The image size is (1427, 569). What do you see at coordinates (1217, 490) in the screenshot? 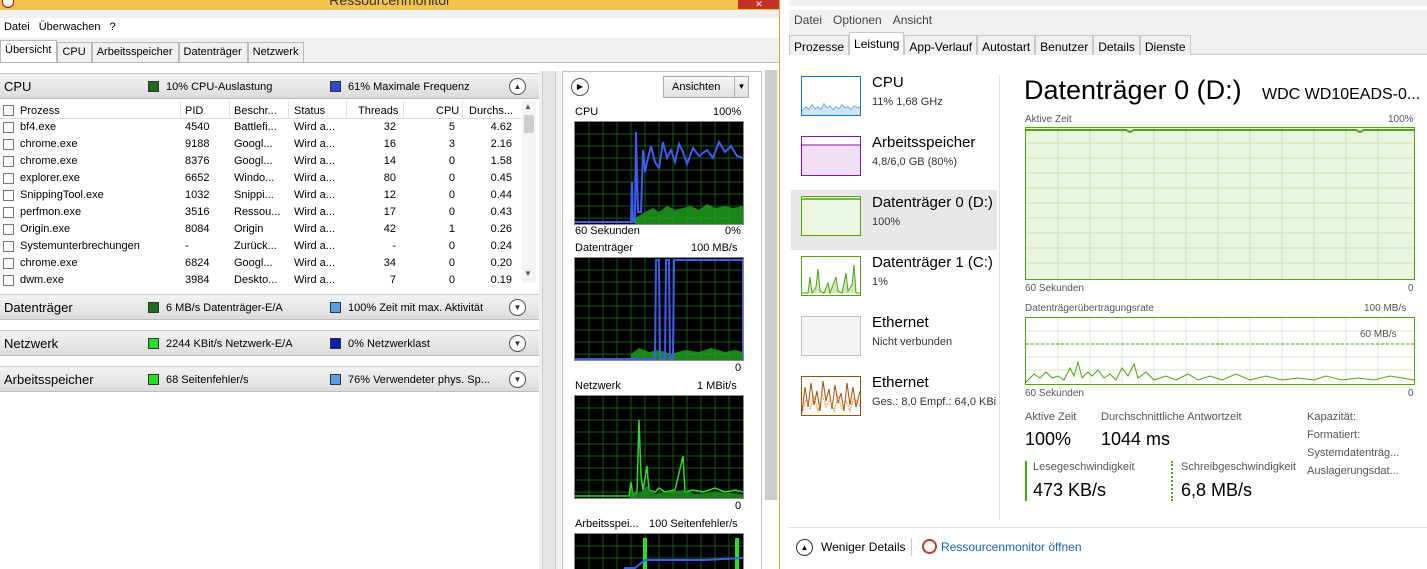
I see `write-speed-value: 6,8 MB/s` at bounding box center [1217, 490].